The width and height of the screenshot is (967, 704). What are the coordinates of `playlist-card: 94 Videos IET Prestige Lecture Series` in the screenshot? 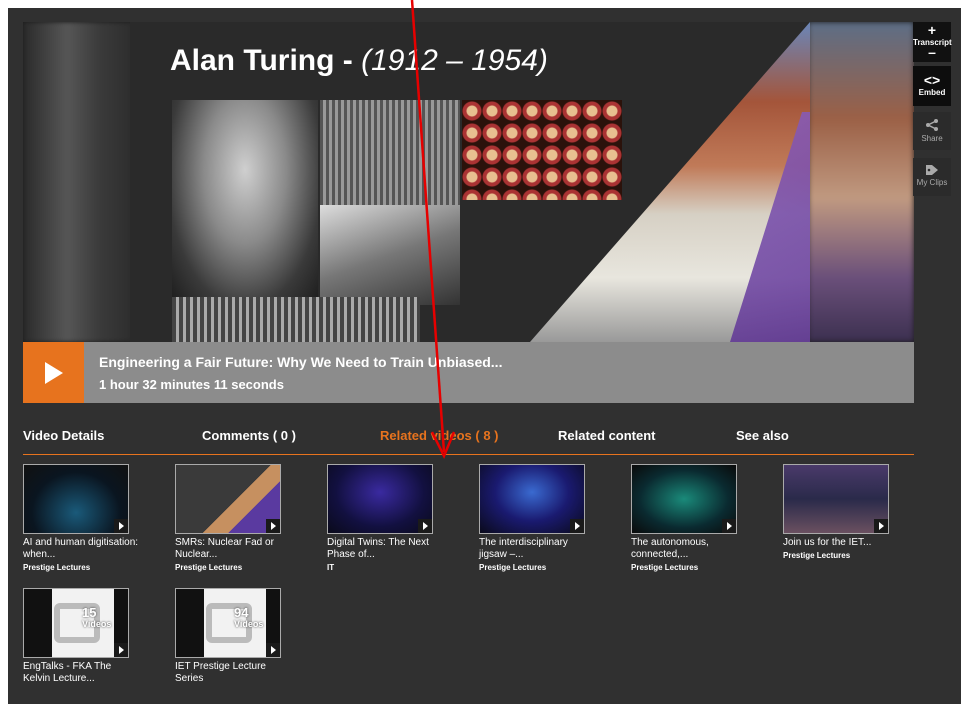 It's located at (236, 636).